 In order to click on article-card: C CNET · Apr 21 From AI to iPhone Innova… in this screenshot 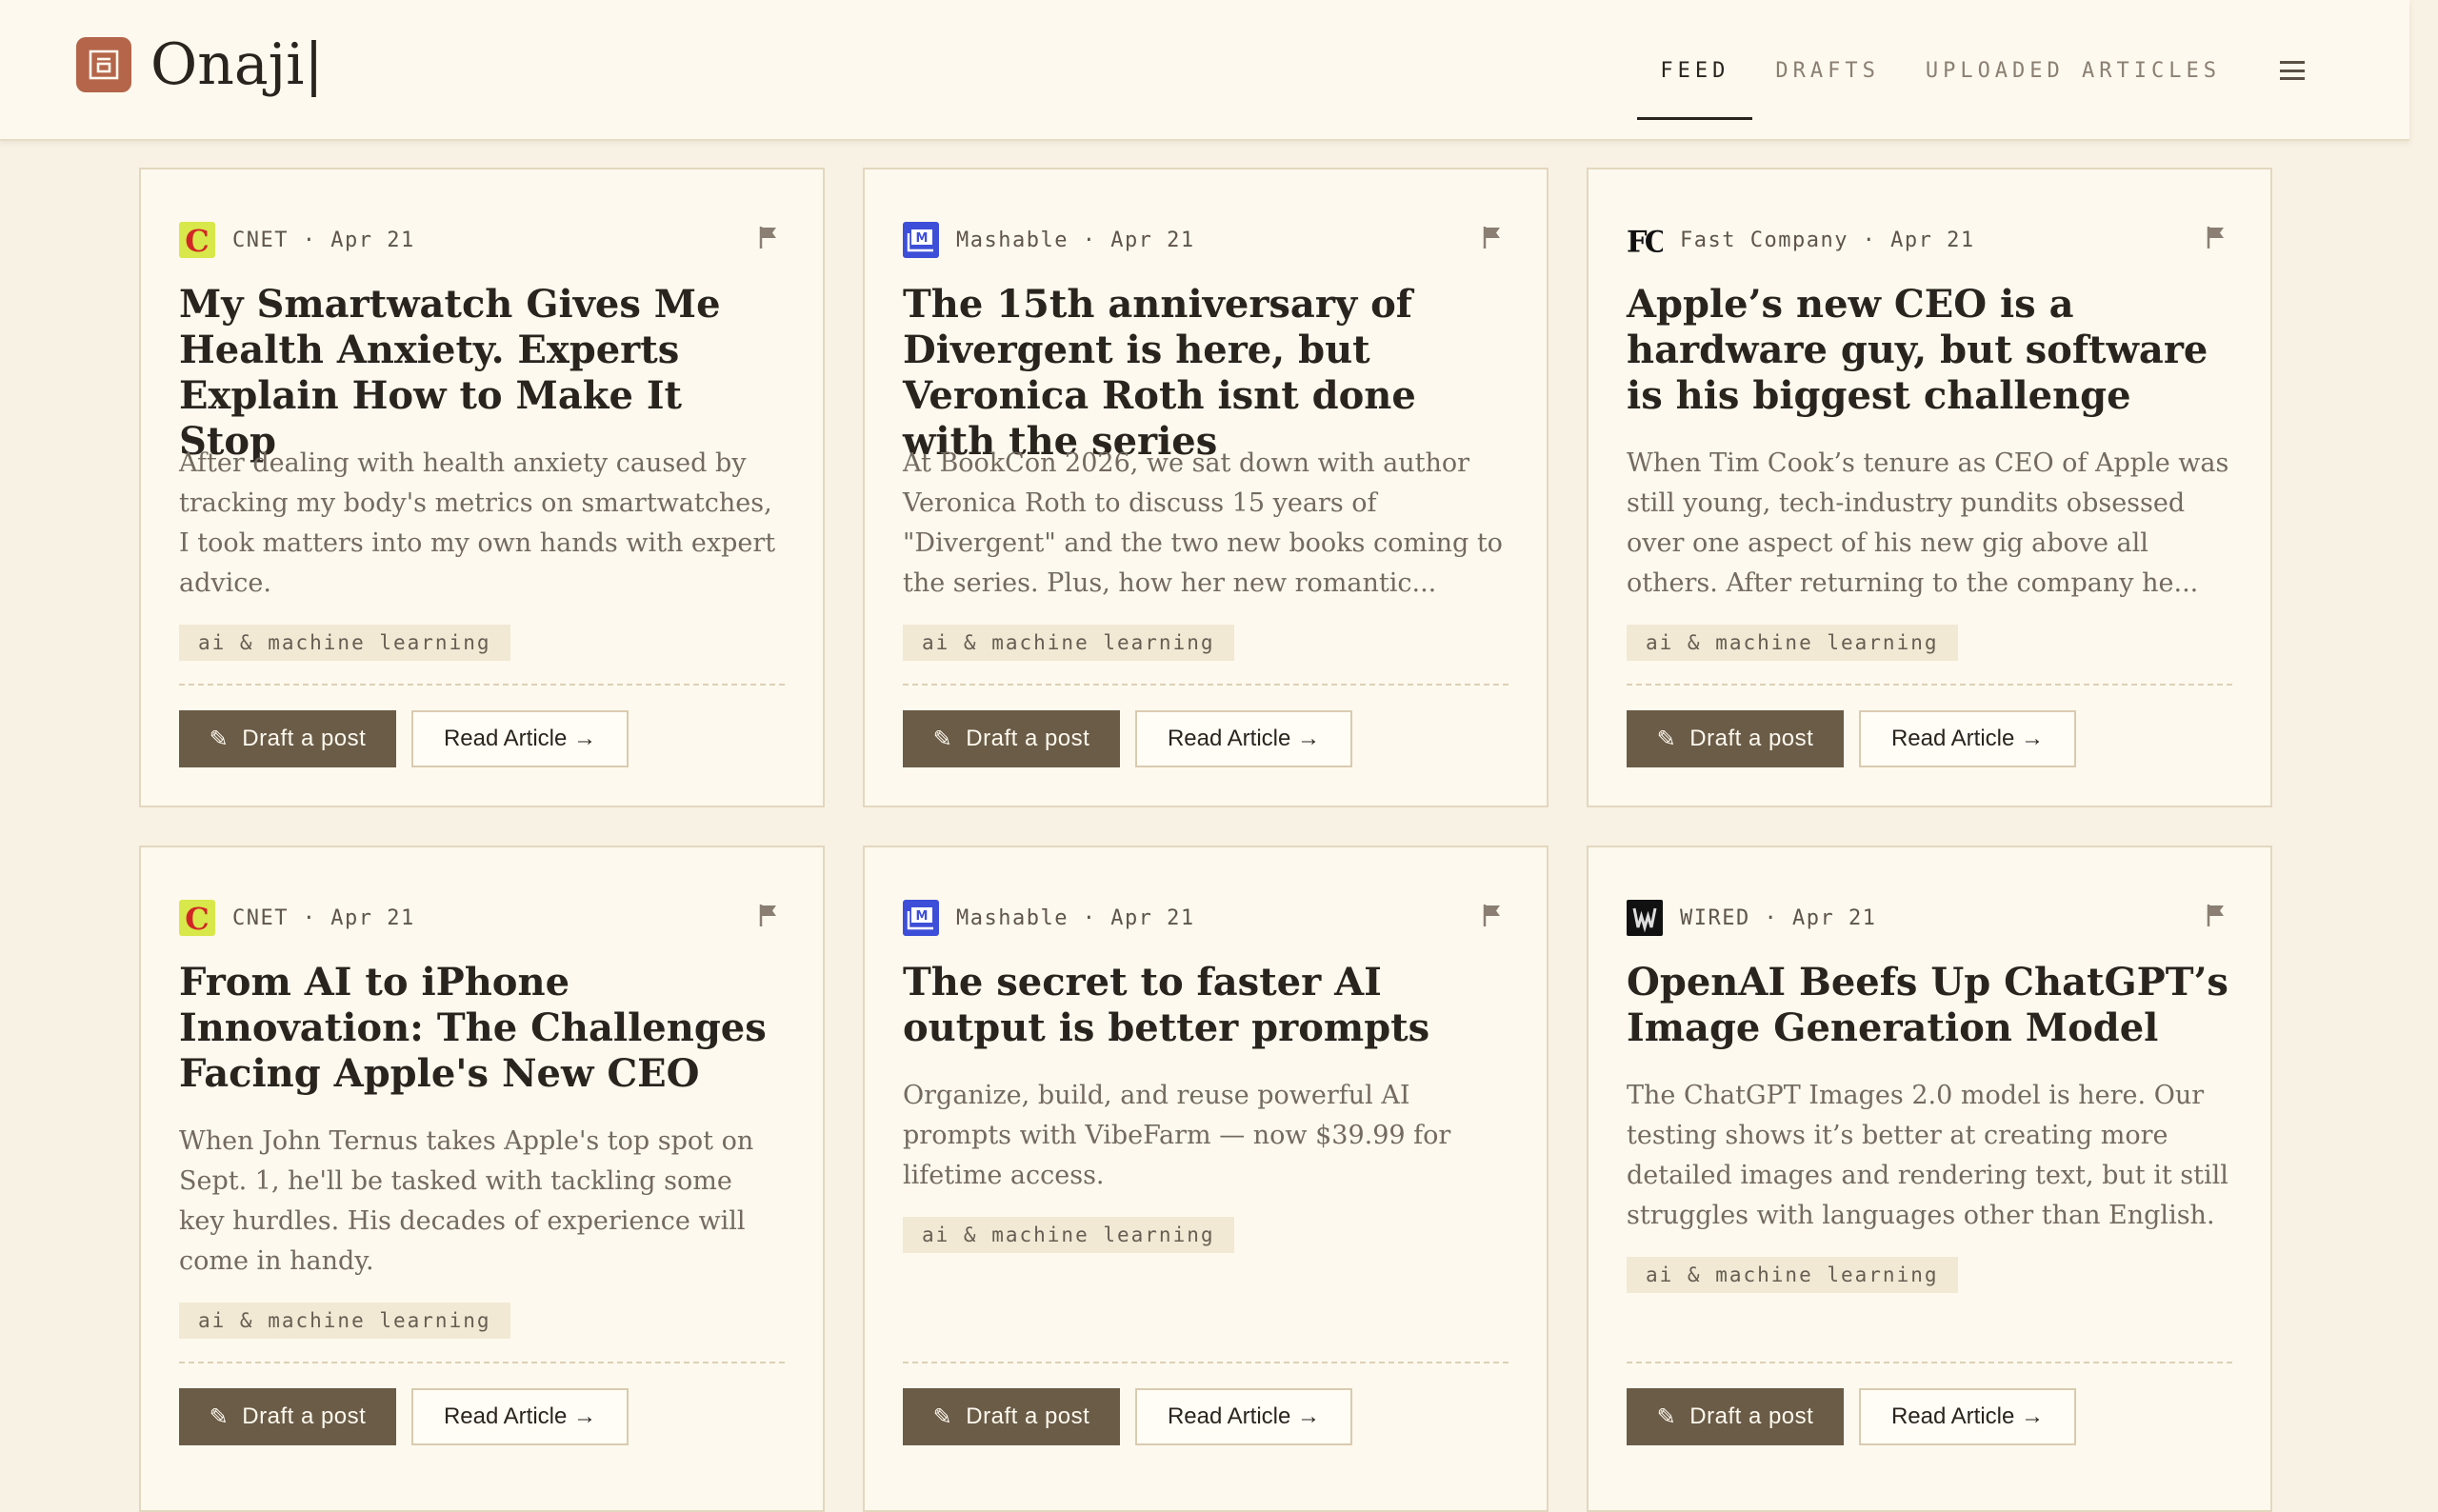, I will do `click(482, 1179)`.